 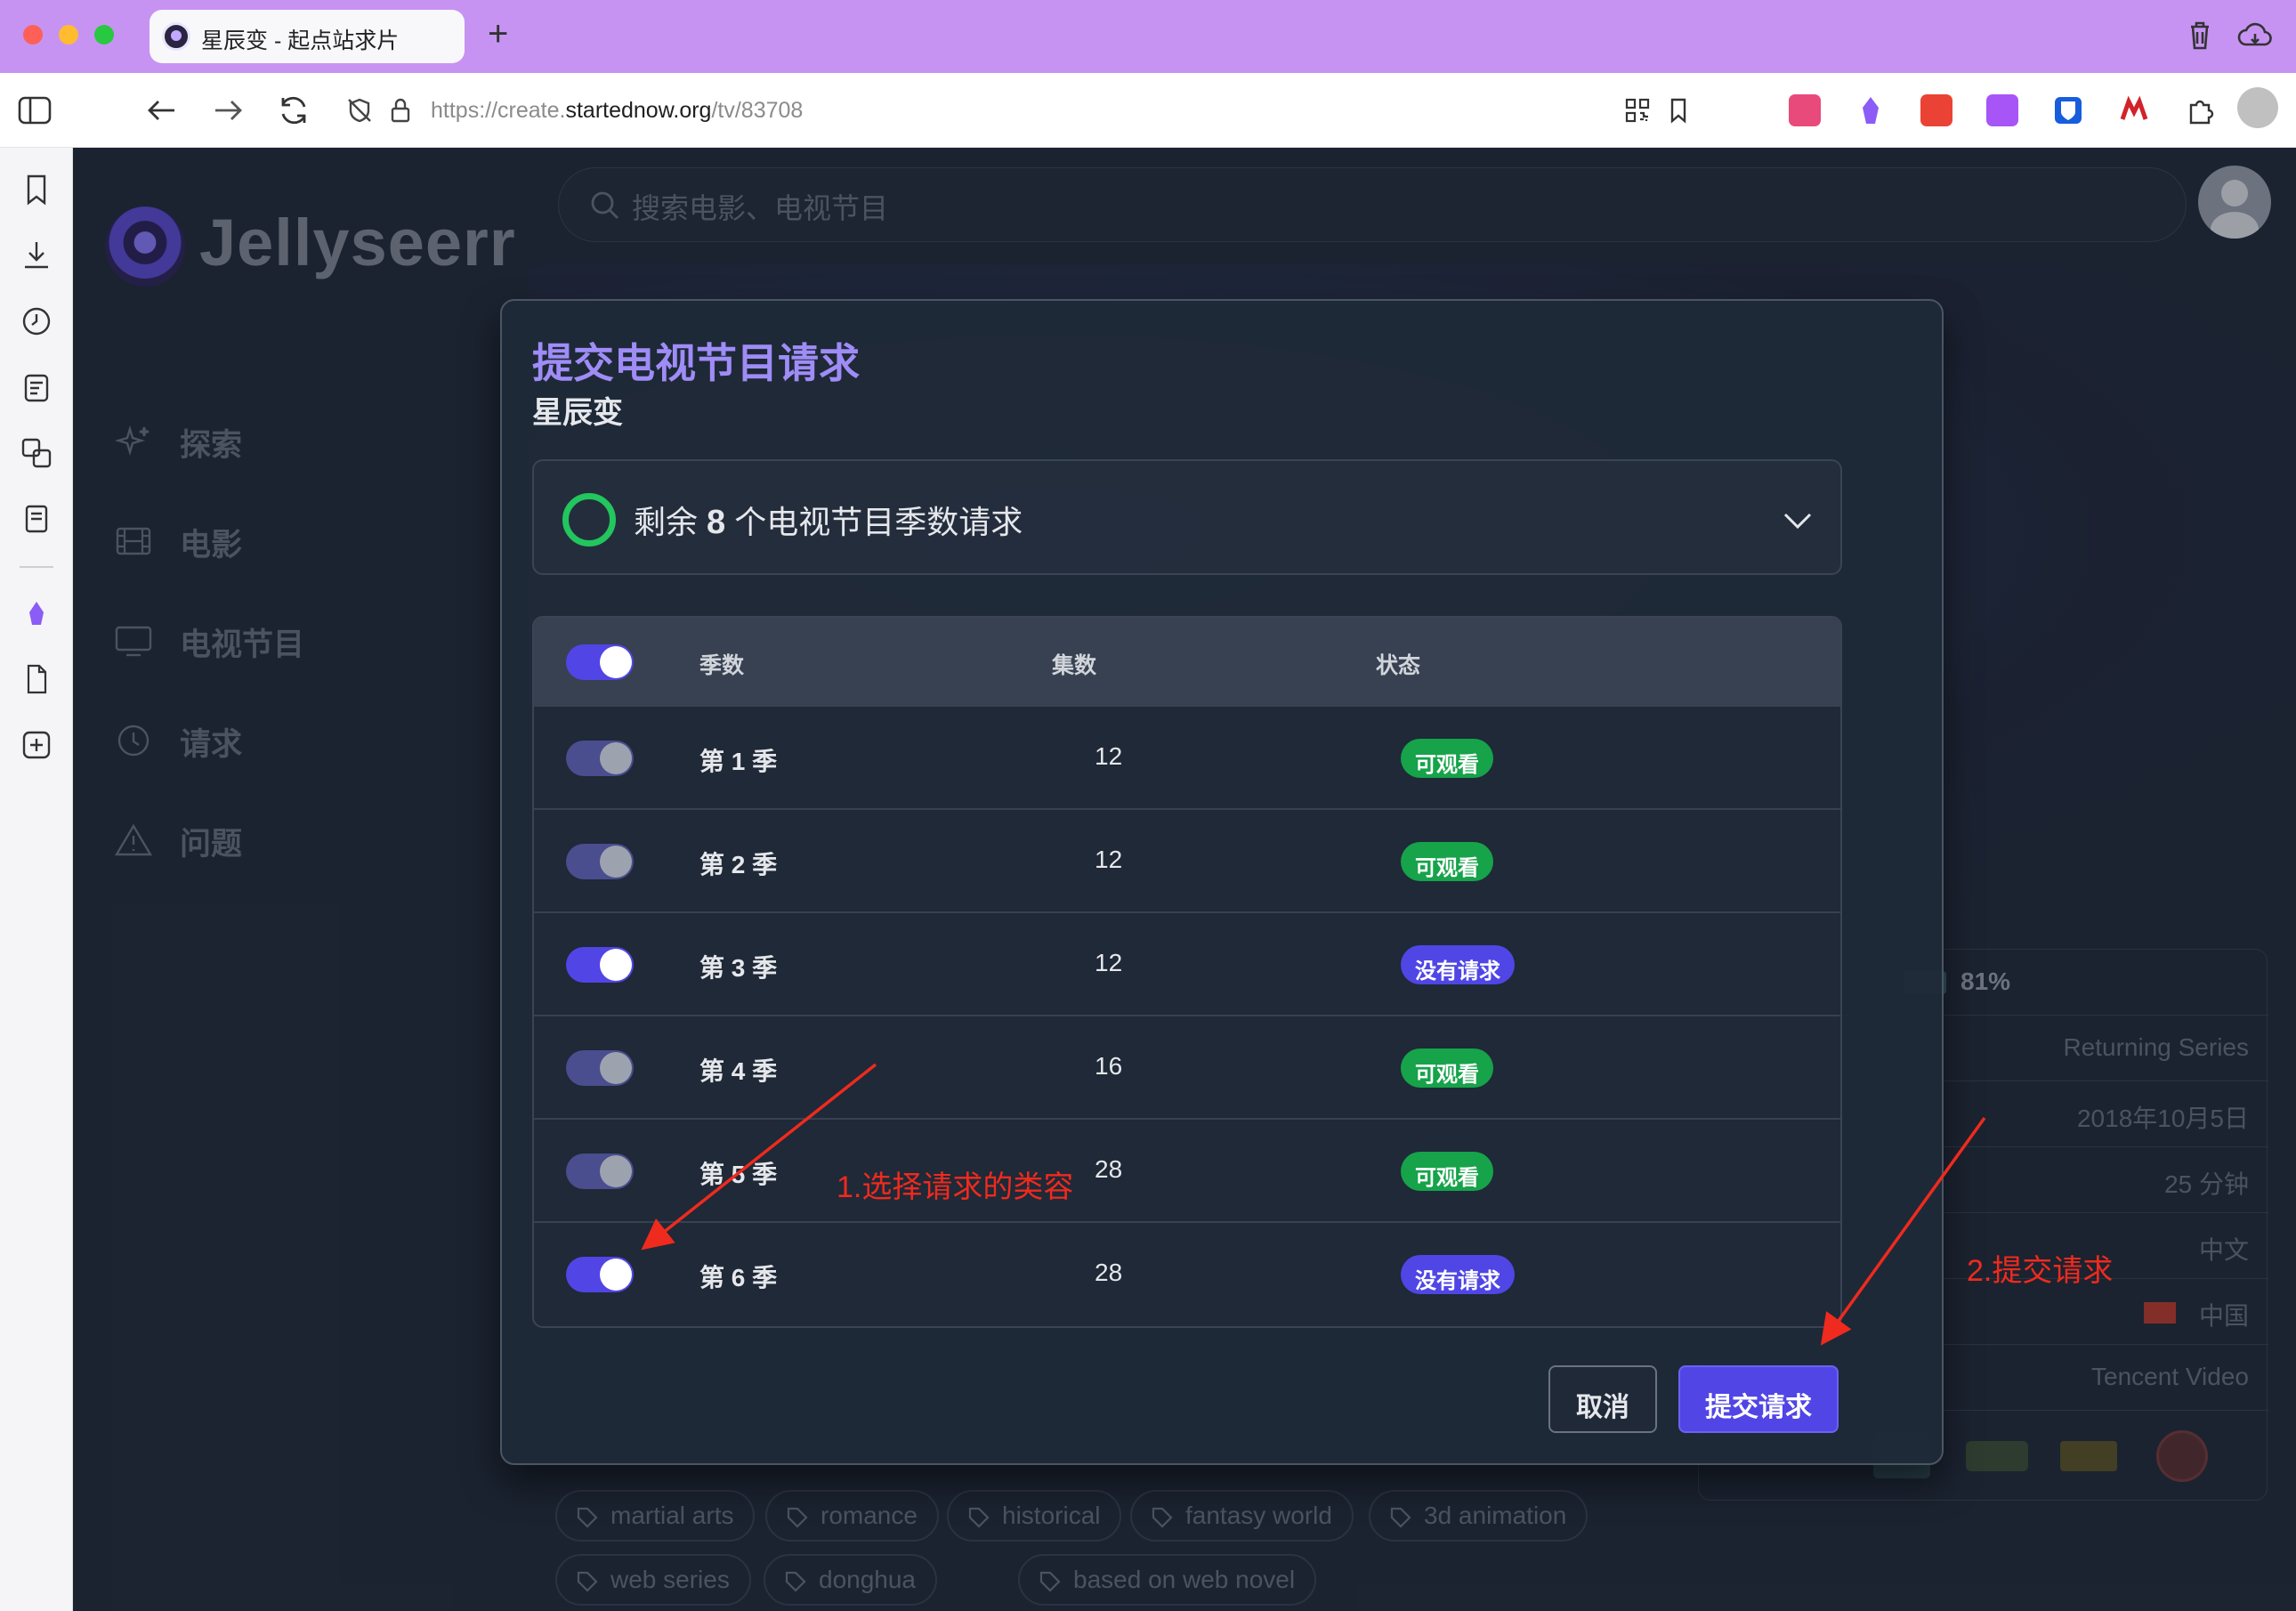 What do you see at coordinates (1678, 110) in the screenshot?
I see `bookmark-icon` at bounding box center [1678, 110].